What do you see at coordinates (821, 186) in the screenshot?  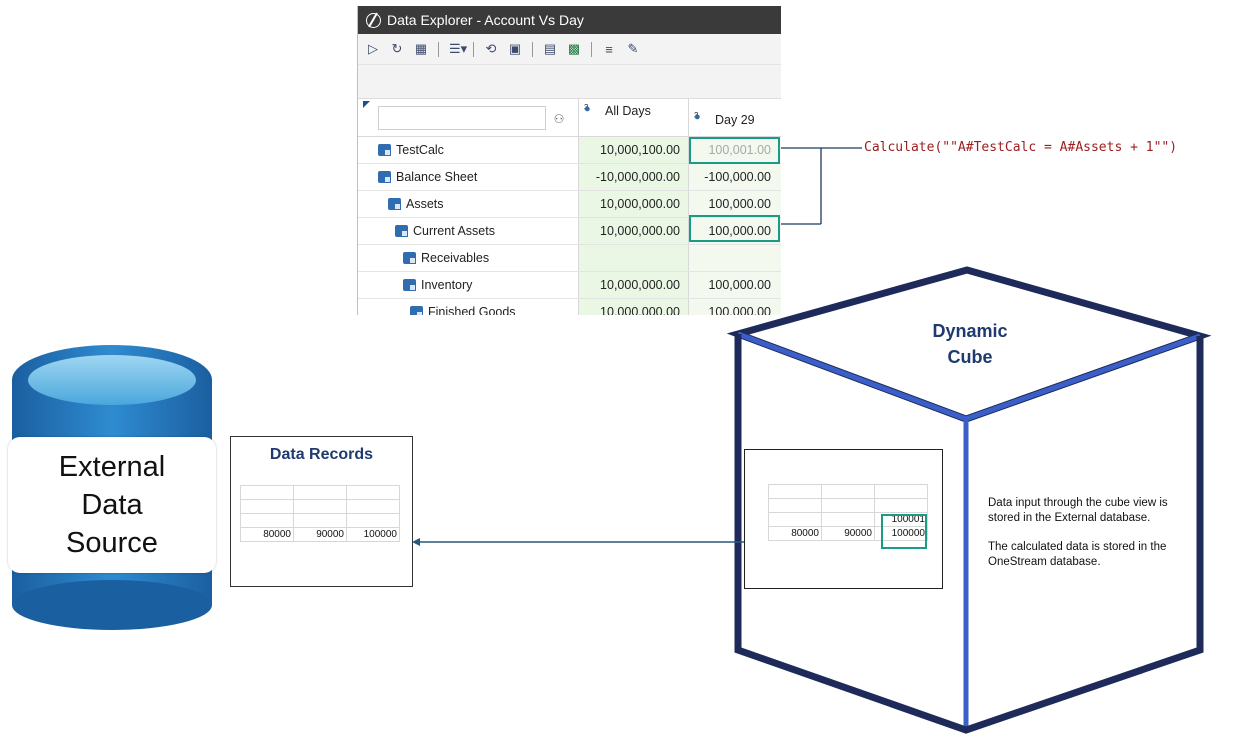 I see `formula-connector` at bounding box center [821, 186].